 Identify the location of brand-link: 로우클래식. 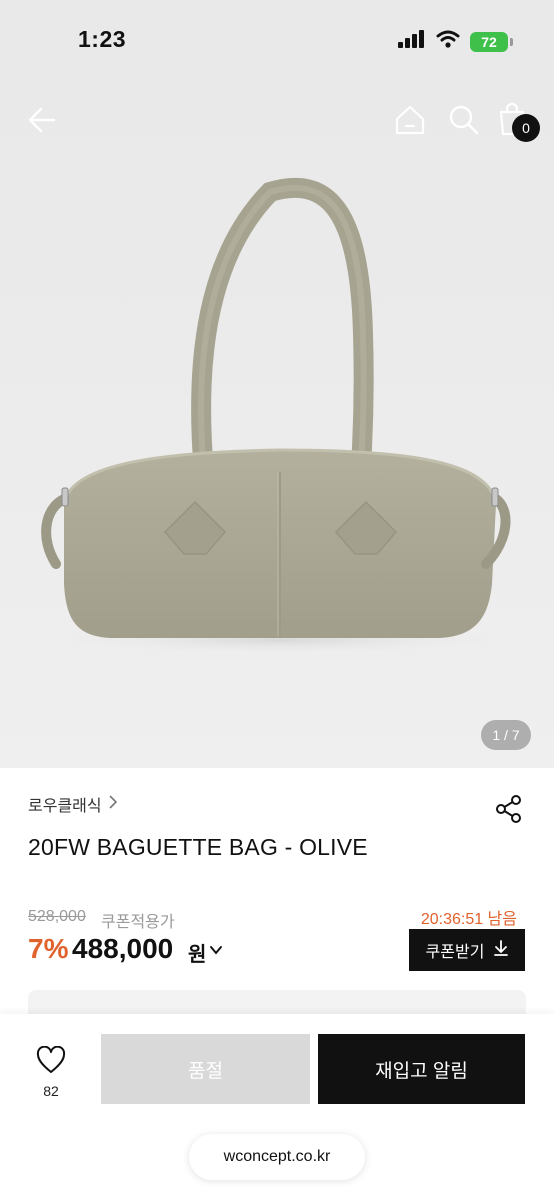
(74, 804).